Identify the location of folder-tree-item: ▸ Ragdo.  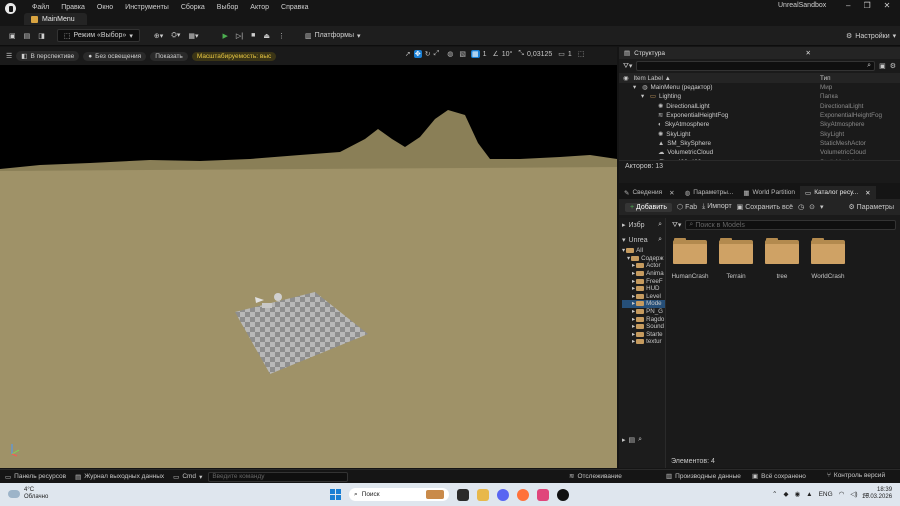
(643, 319).